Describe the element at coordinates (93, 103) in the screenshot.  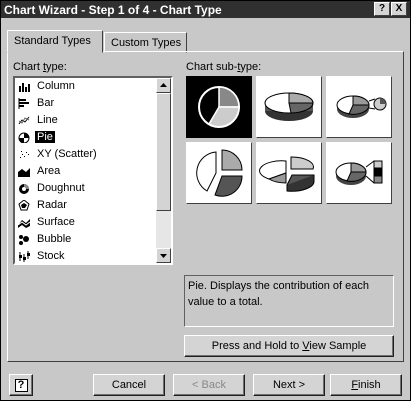
I see `chart-type-item-bar: Bar` at that location.